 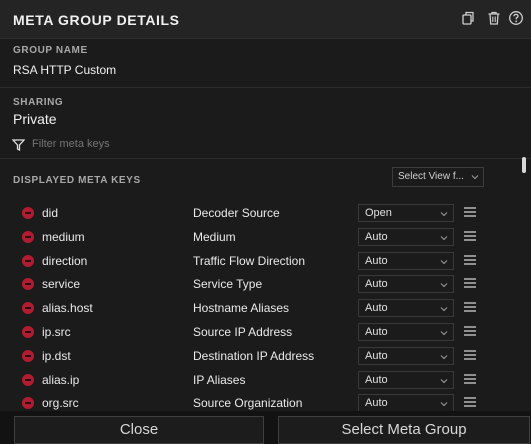 What do you see at coordinates (63, 236) in the screenshot?
I see `meta-key-name: medium` at bounding box center [63, 236].